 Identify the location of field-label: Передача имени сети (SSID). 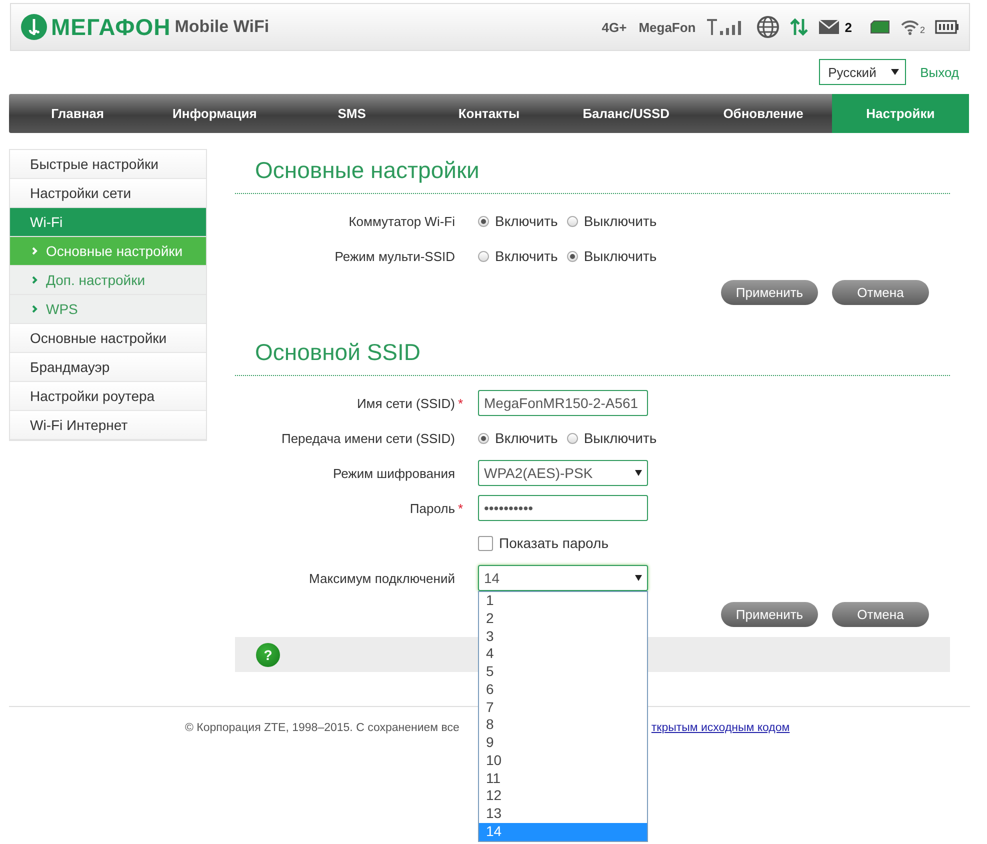
(368, 438).